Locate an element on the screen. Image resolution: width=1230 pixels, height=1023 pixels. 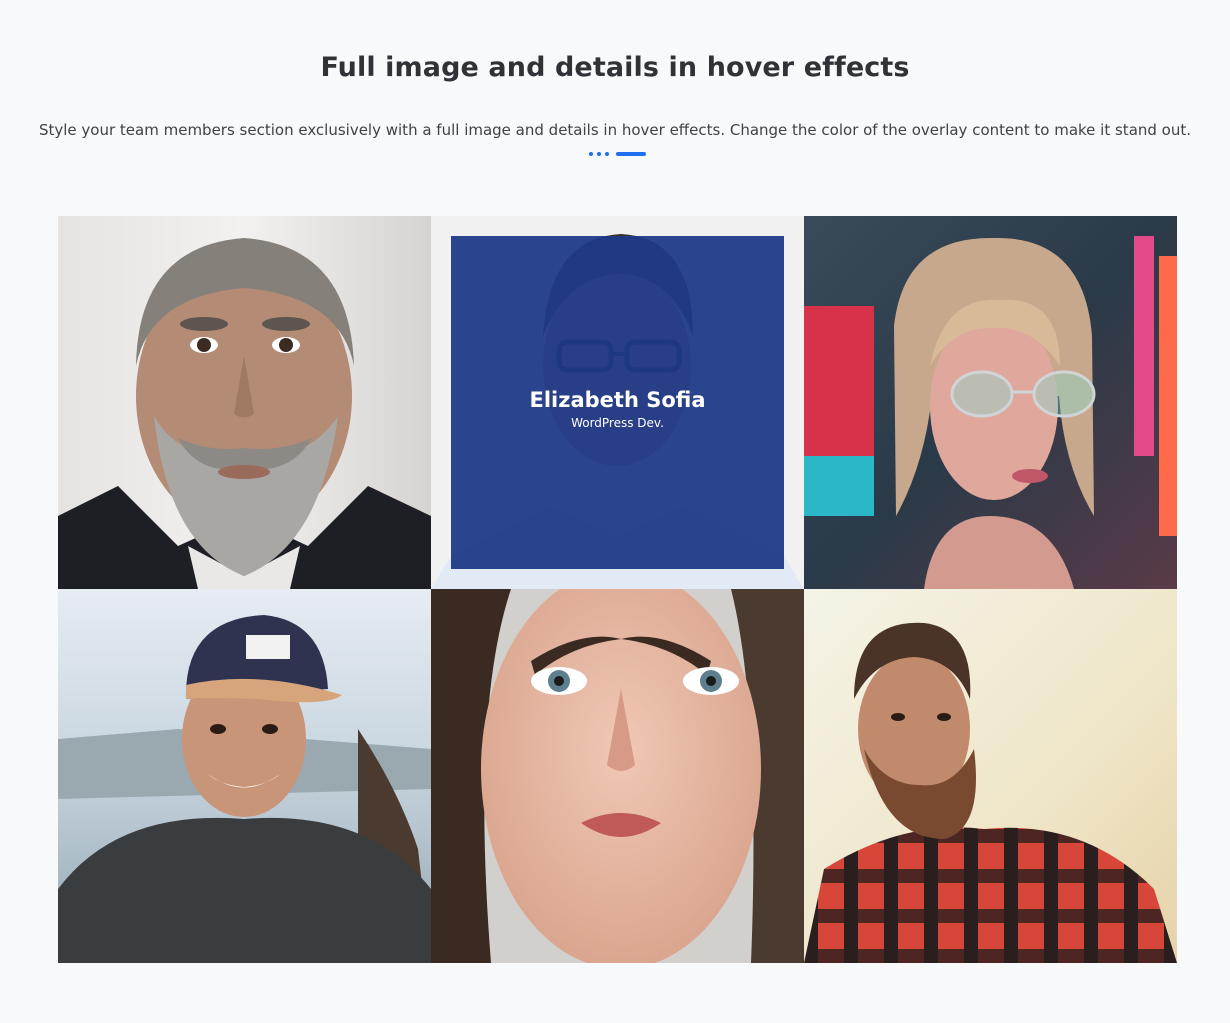
bearded-man-portrait is located at coordinates (244, 402).